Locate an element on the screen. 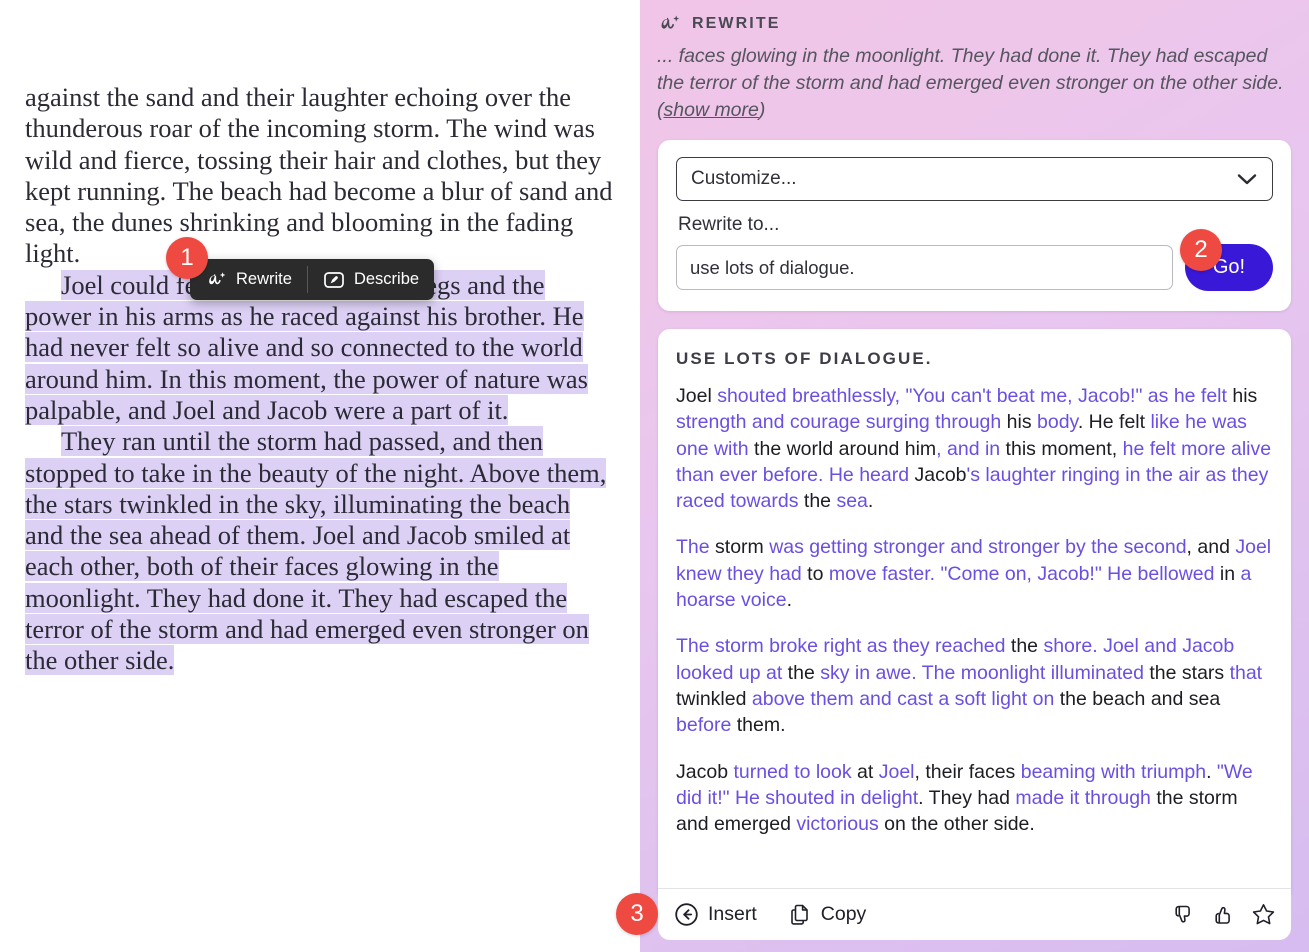  result-title: USE LOTS OF DIALOGUE. is located at coordinates (804, 358).